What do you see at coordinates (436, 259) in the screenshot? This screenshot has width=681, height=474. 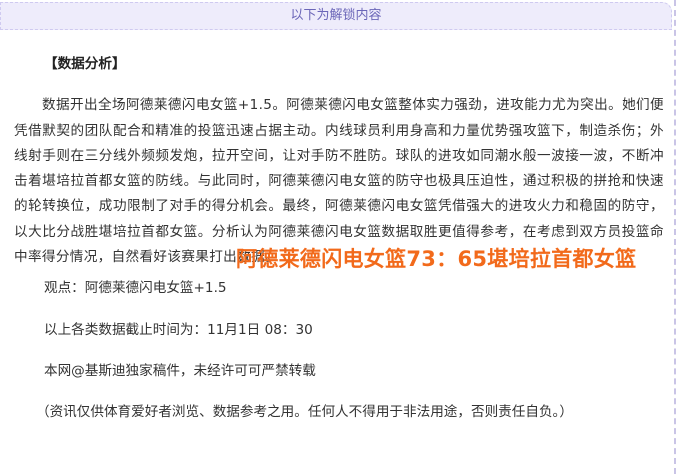 I see `score-overlay: 阿德莱德闪电女篮73：65堪培拉首都女篮` at bounding box center [436, 259].